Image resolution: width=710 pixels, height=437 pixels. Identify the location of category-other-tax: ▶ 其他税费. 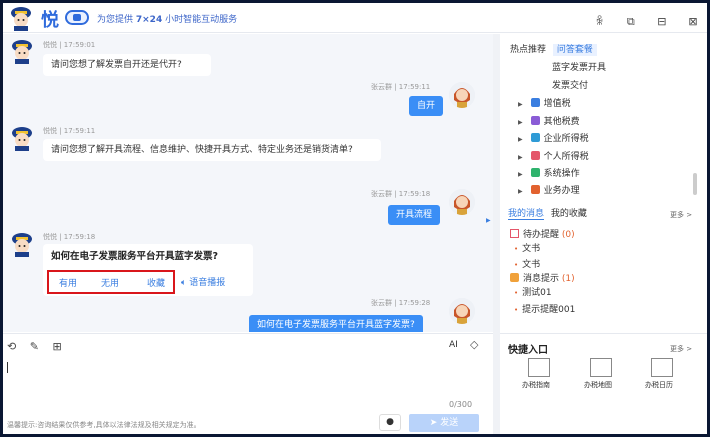
(549, 120).